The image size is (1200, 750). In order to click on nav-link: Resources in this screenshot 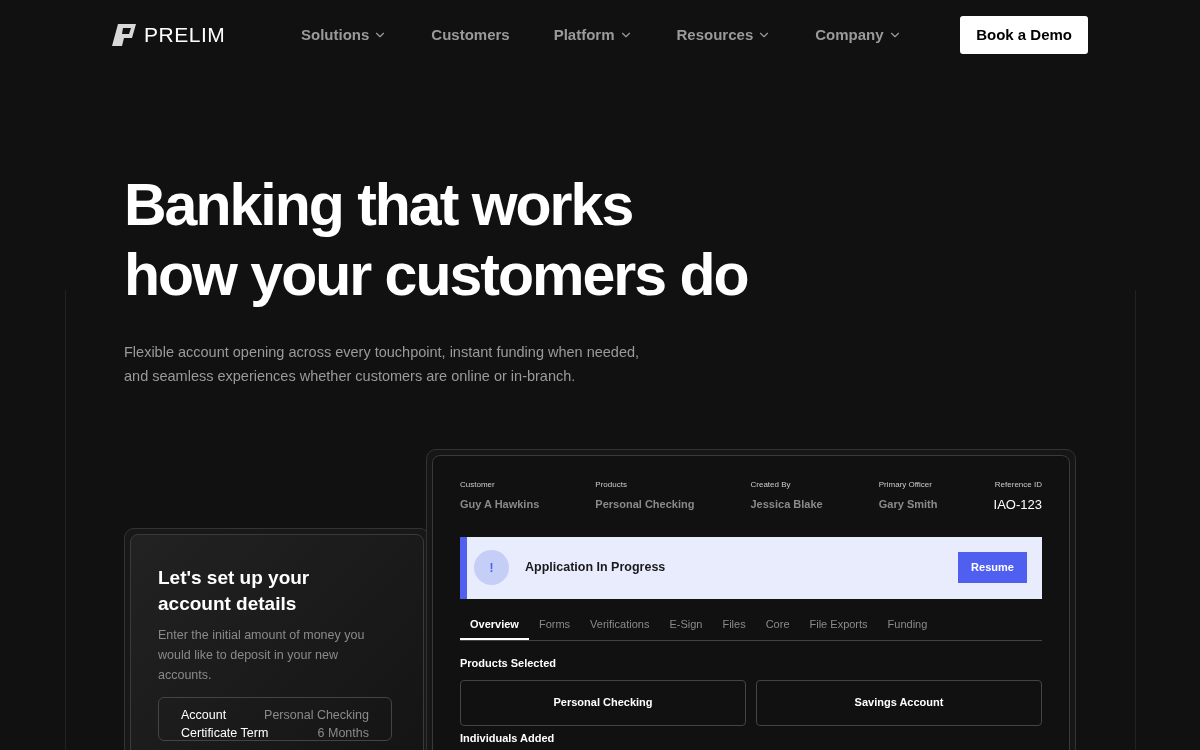, I will do `click(724, 35)`.